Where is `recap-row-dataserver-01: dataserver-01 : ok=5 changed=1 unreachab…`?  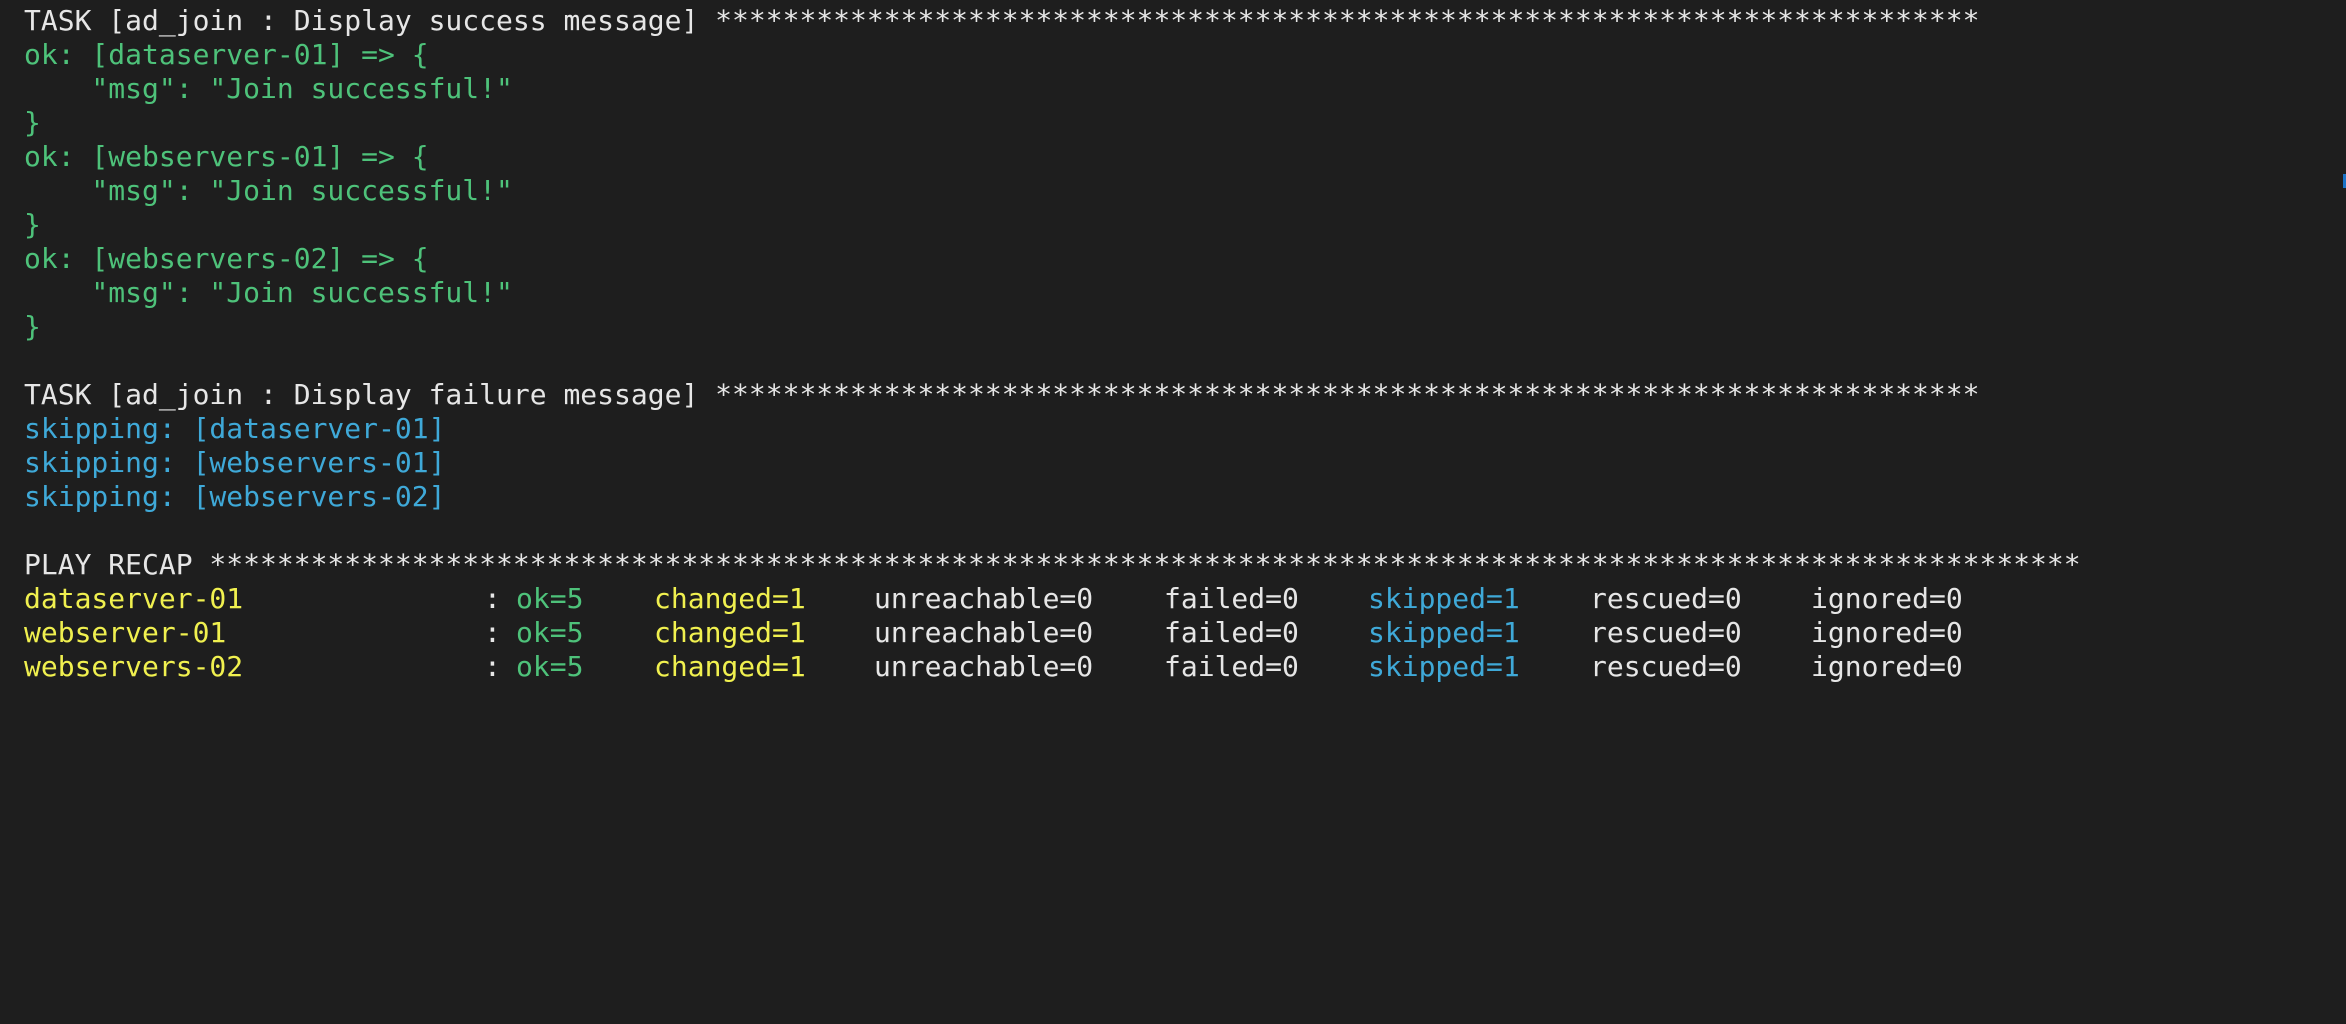
recap-row-dataserver-01: dataserver-01 : ok=5 changed=1 unreachab… is located at coordinates (1179, 599).